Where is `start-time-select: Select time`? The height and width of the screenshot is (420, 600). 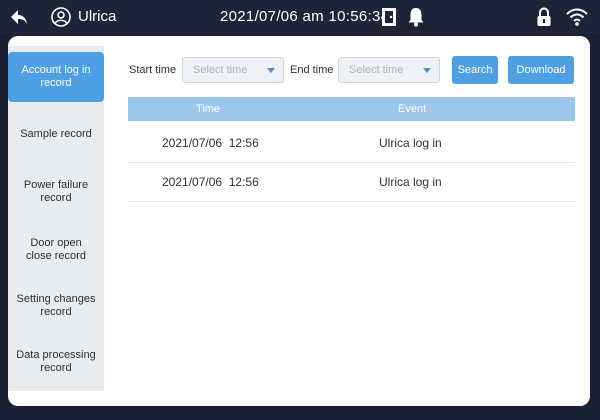
start-time-select: Select time is located at coordinates (233, 70).